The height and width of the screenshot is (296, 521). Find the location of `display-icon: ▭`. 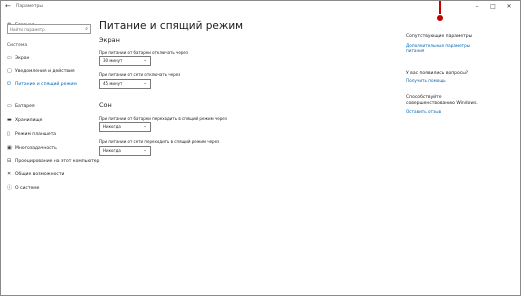

display-icon: ▭ is located at coordinates (9, 58).